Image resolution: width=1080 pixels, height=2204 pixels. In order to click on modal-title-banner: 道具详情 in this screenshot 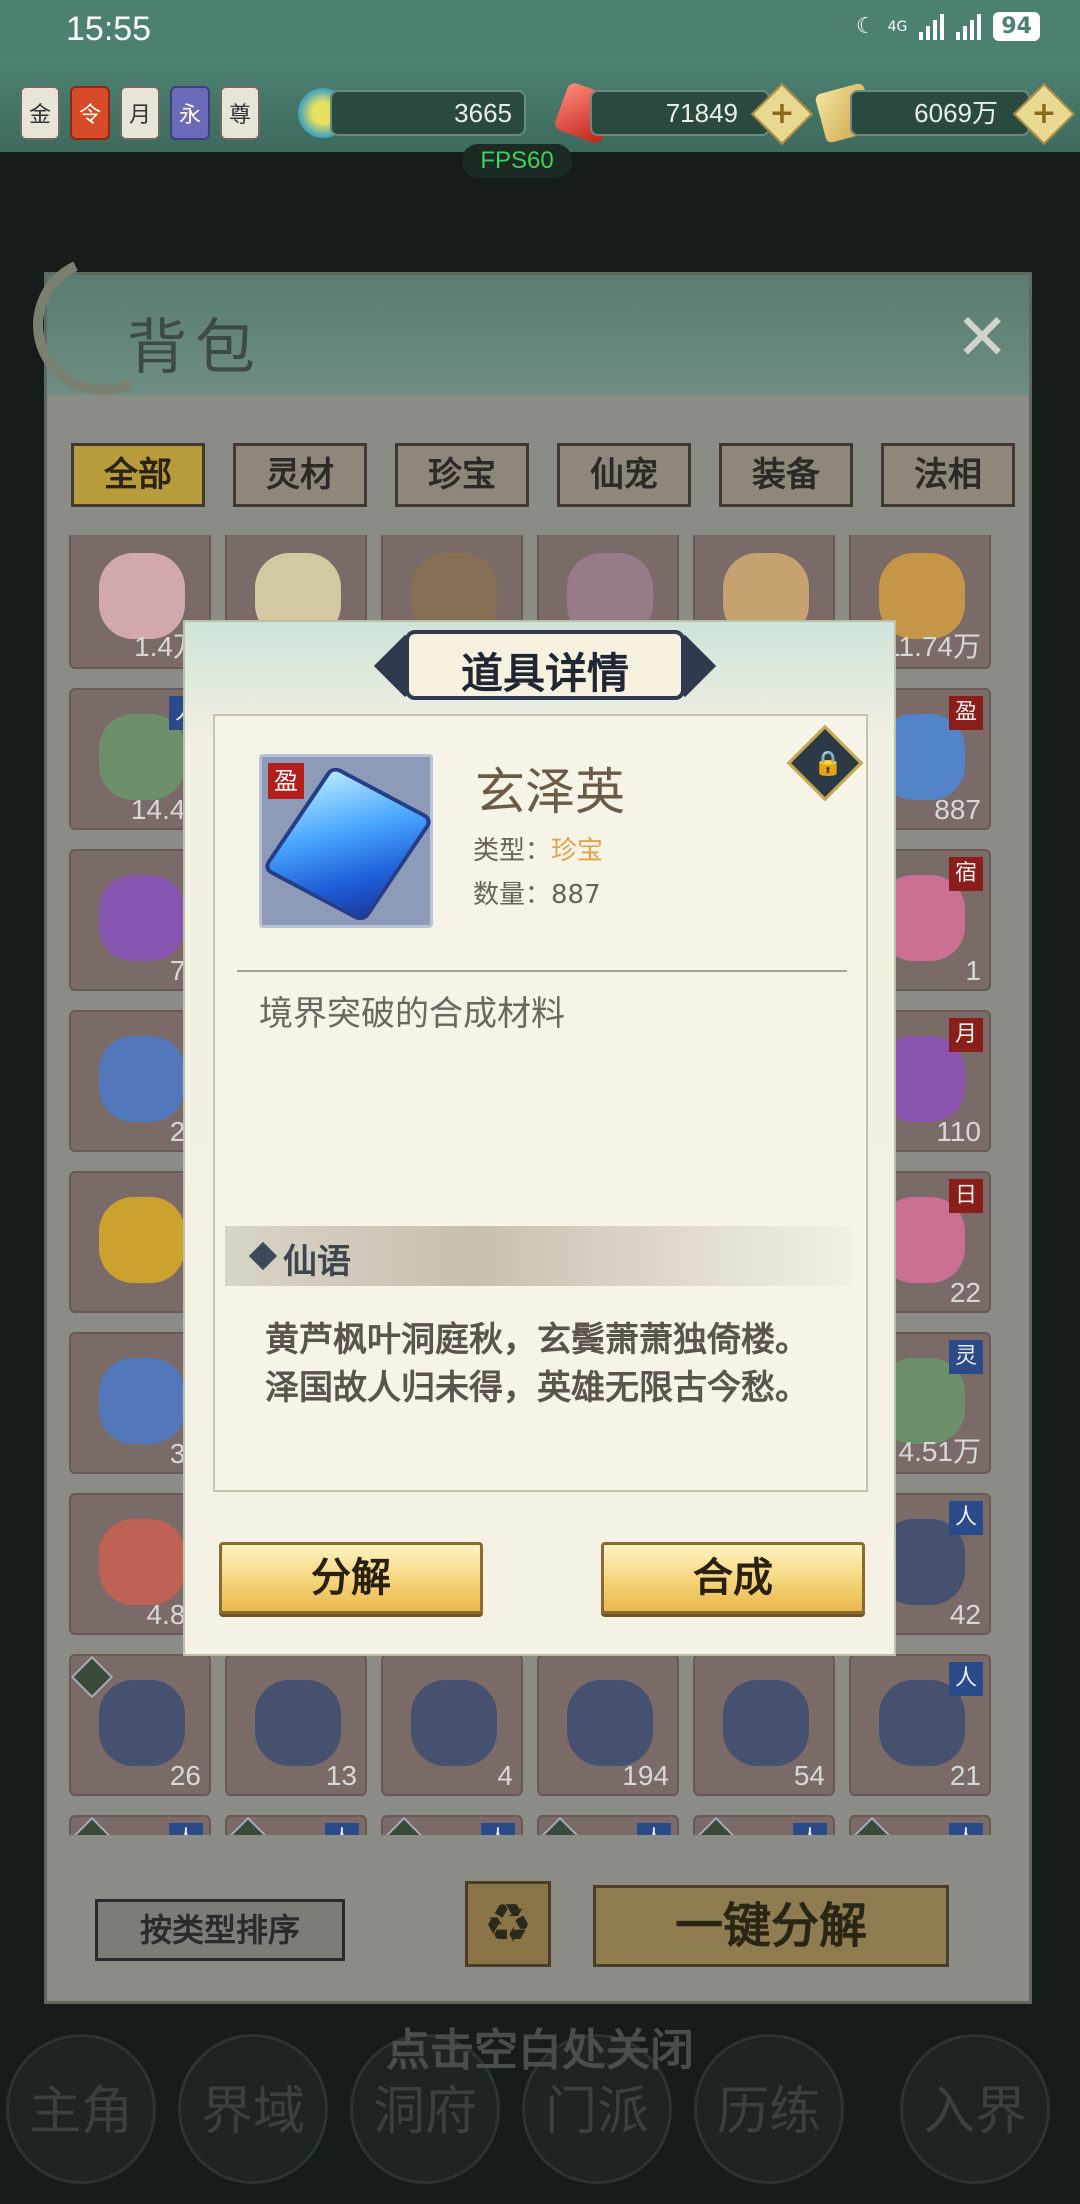, I will do `click(545, 665)`.